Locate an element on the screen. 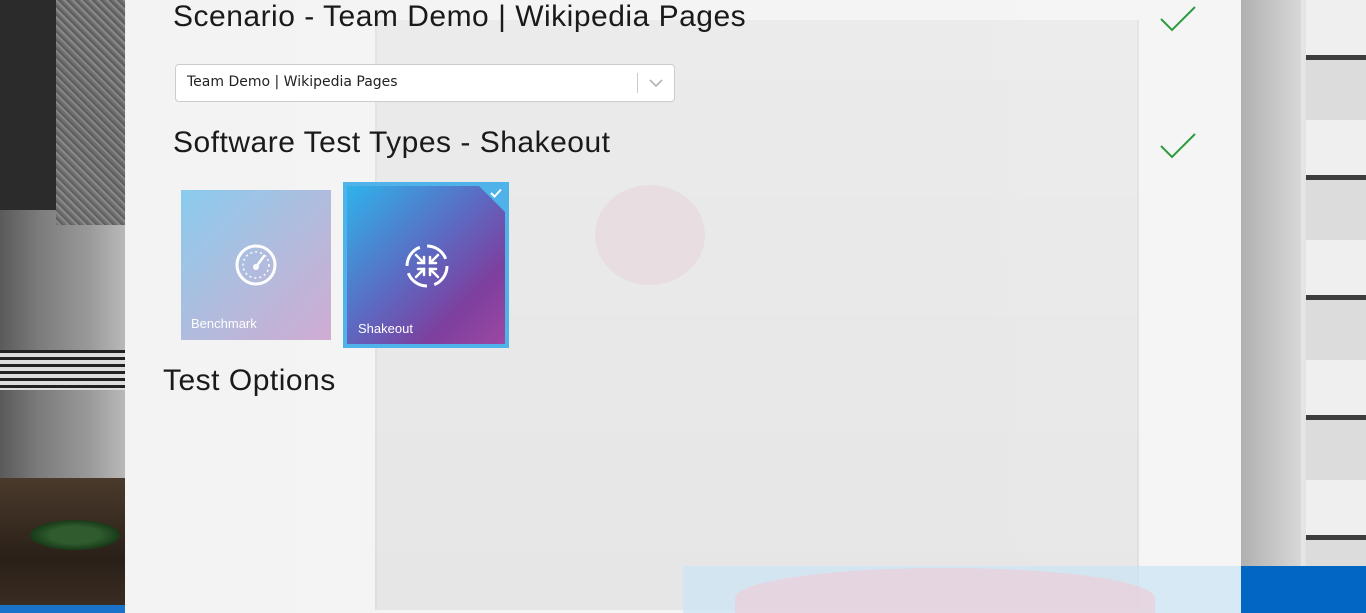  scenario-select-value: Team Demo | Wikipedia Pages is located at coordinates (292, 82).